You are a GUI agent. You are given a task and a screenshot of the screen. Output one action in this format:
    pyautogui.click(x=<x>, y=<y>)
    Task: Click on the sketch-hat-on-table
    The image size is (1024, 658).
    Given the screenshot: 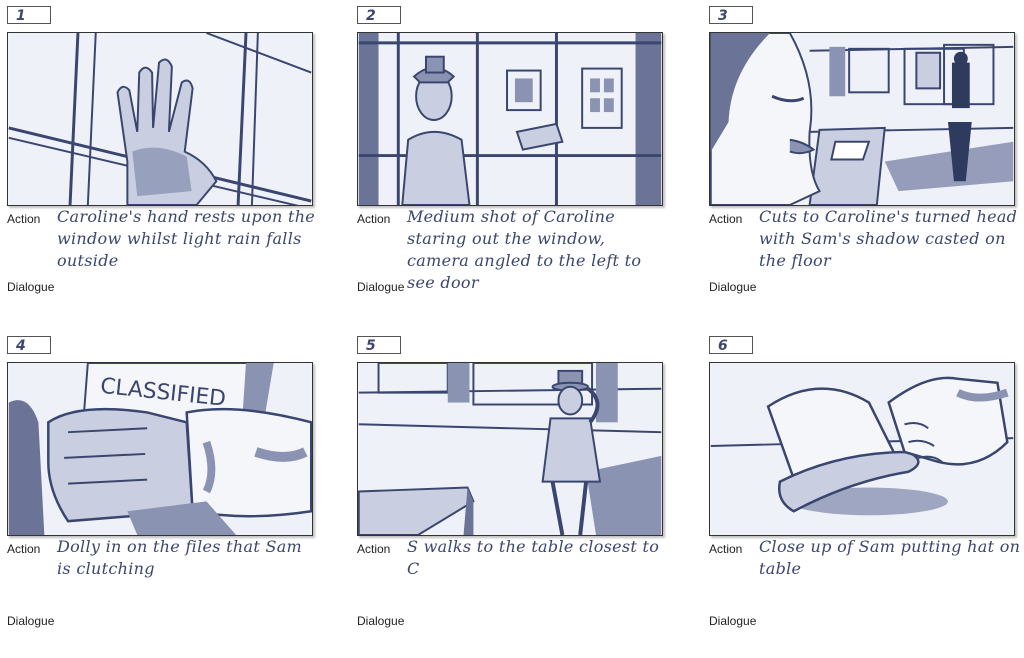 What is the action you would take?
    pyautogui.click(x=862, y=449)
    